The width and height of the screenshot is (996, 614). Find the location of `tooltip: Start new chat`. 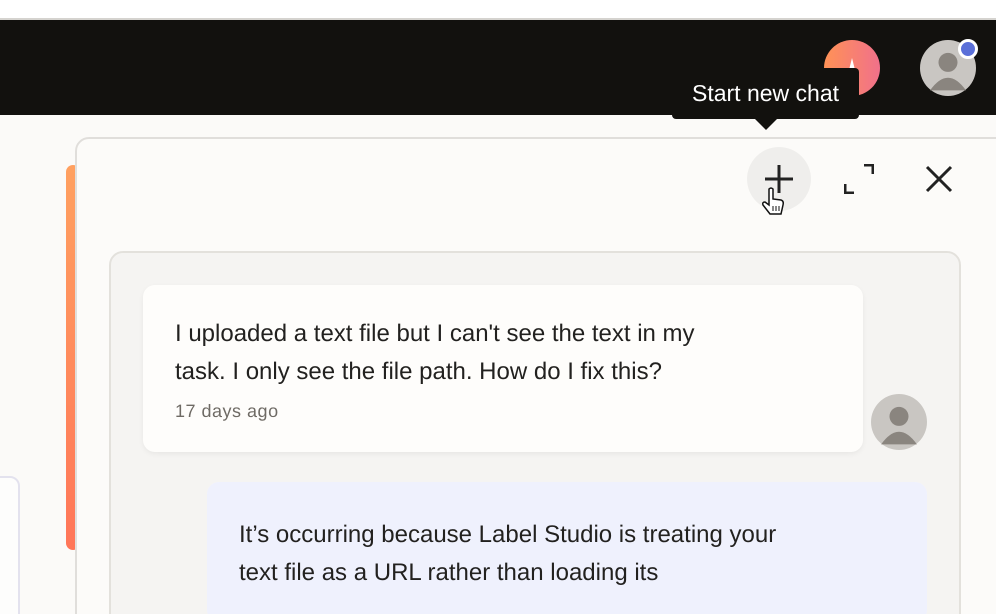

tooltip: Start new chat is located at coordinates (766, 99).